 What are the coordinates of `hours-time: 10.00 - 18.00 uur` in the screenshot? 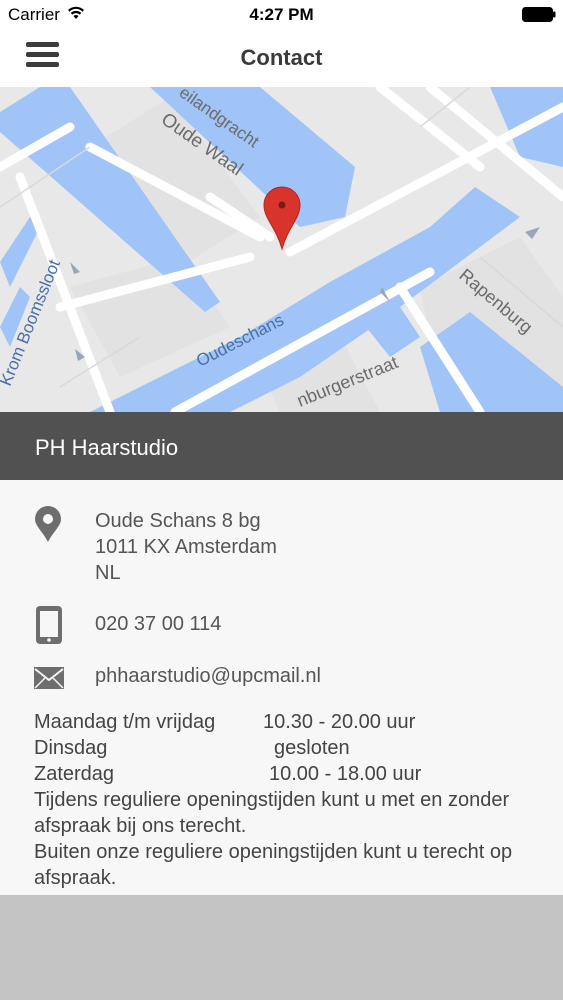 It's located at (345, 774).